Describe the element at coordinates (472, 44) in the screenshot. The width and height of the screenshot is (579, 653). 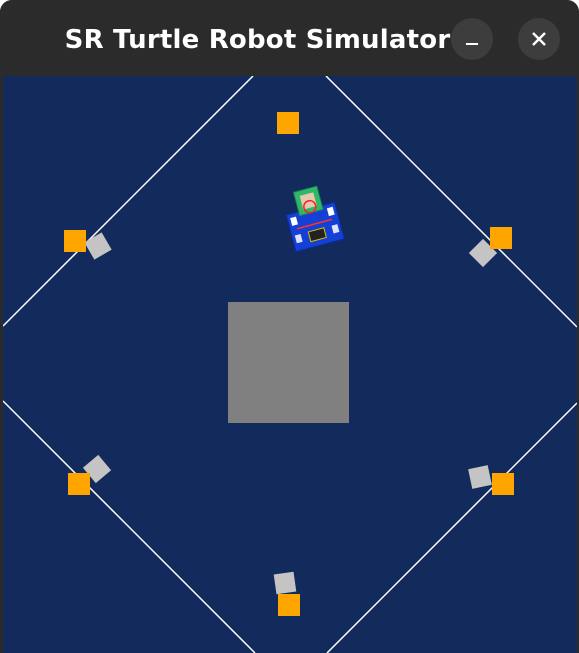
I see `minimize-icon` at that location.